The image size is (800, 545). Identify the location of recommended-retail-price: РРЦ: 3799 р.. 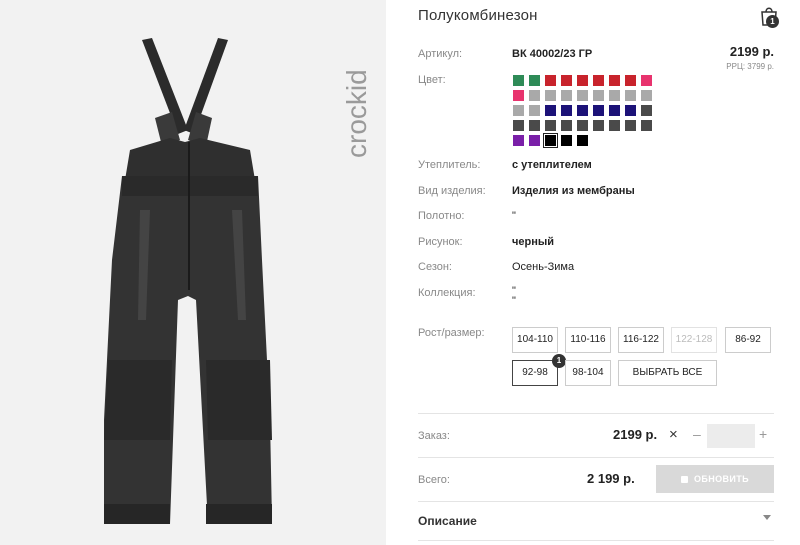
(750, 66).